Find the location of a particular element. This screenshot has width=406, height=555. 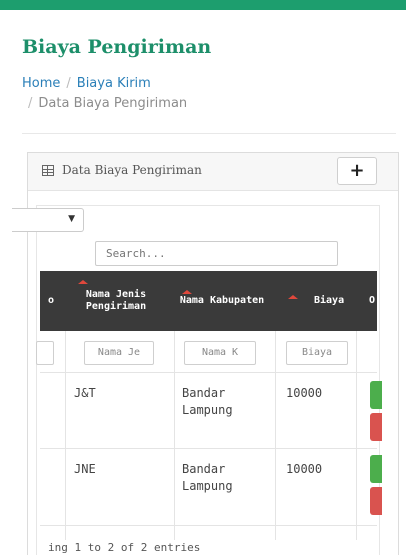

filter-input-cut is located at coordinates (45, 353).